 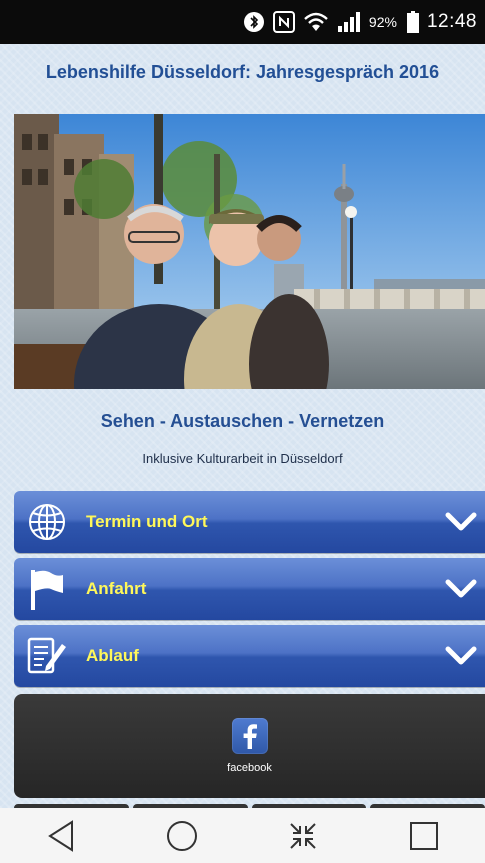 What do you see at coordinates (242, 22) in the screenshot?
I see `status-bar: 92% 12:48` at bounding box center [242, 22].